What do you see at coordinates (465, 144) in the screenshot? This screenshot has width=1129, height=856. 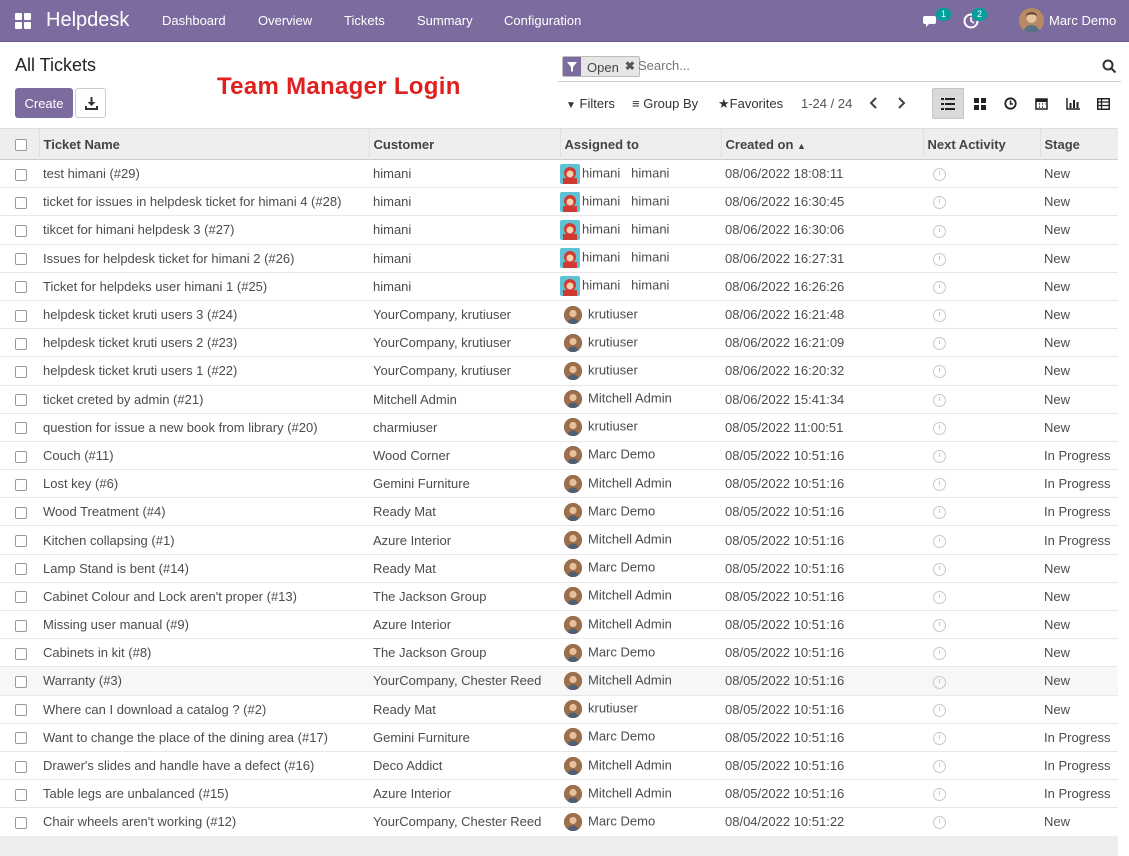 I see `col-customer: Customer` at bounding box center [465, 144].